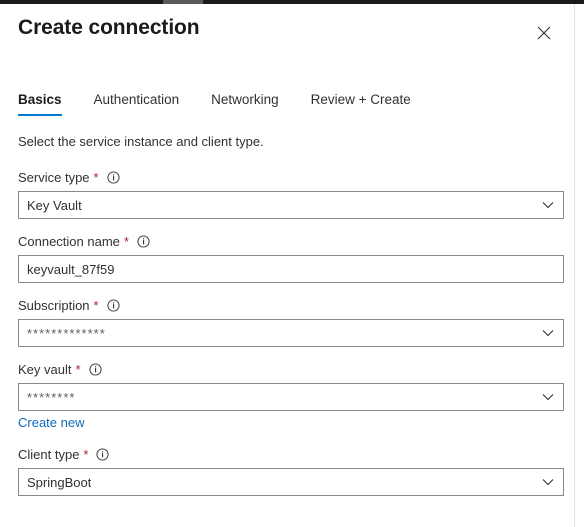 This screenshot has width=584, height=527. What do you see at coordinates (51, 397) in the screenshot?
I see `key-vault-value: ********` at bounding box center [51, 397].